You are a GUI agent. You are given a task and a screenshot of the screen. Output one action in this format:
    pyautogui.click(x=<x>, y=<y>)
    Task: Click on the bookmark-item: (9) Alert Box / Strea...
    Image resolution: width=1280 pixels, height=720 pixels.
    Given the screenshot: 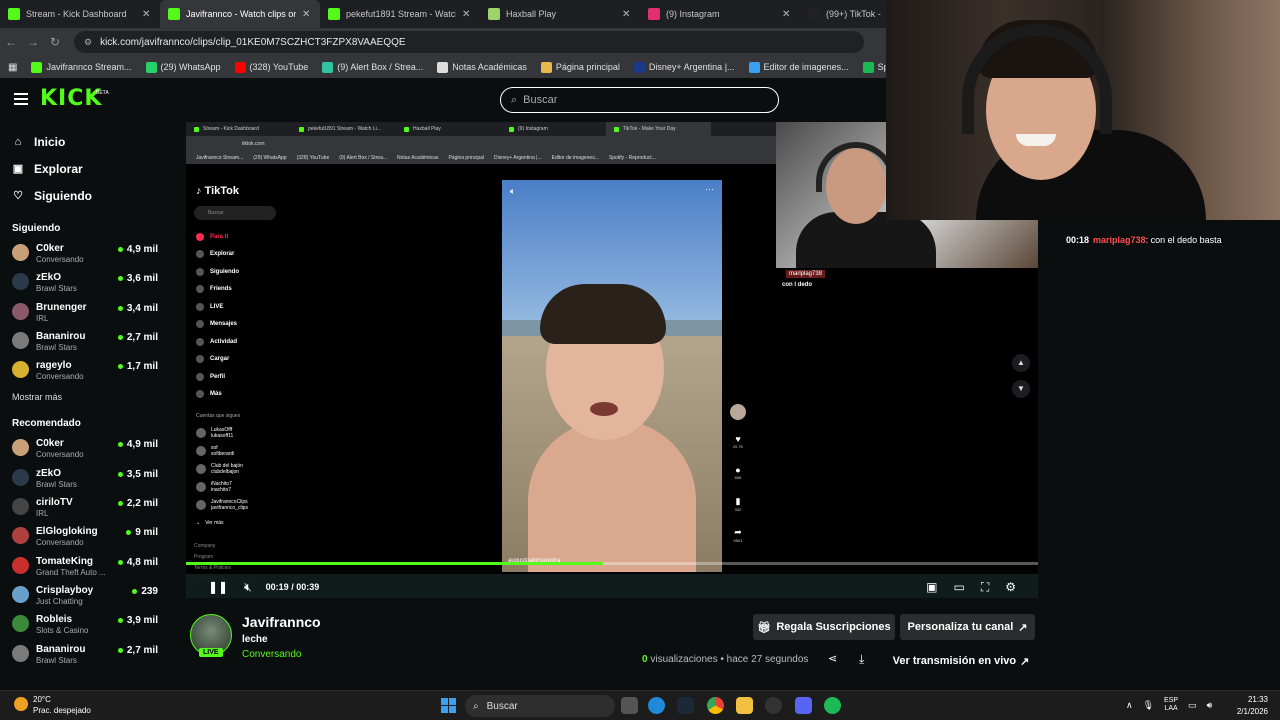 What is the action you would take?
    pyautogui.click(x=372, y=67)
    